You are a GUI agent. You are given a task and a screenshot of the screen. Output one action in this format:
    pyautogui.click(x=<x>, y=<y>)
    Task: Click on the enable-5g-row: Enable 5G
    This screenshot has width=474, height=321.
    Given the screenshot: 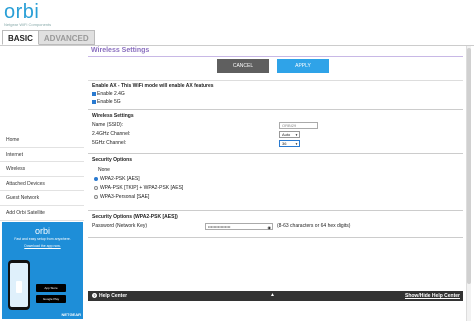 What is the action you would take?
    pyautogui.click(x=275, y=102)
    